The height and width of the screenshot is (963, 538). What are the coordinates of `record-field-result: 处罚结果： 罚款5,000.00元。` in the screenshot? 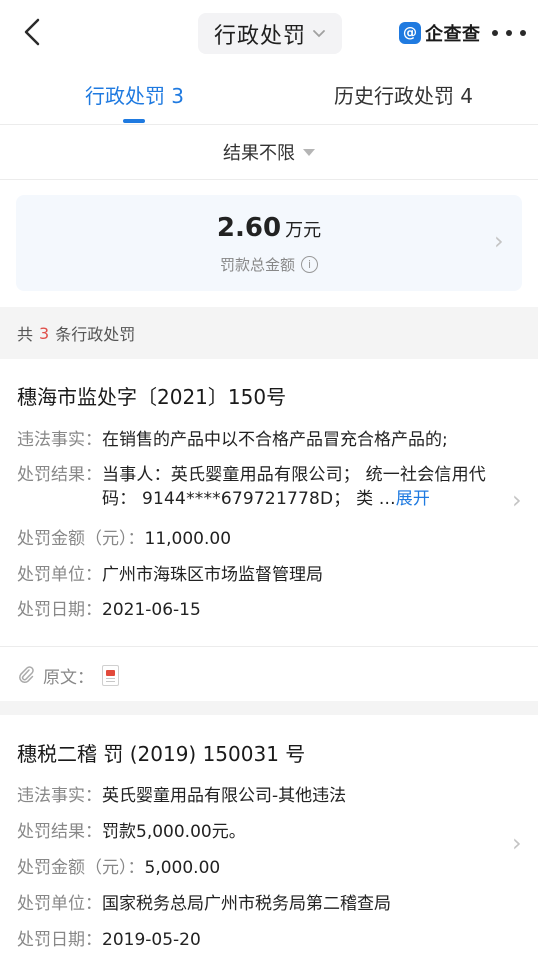 It's located at (267, 832).